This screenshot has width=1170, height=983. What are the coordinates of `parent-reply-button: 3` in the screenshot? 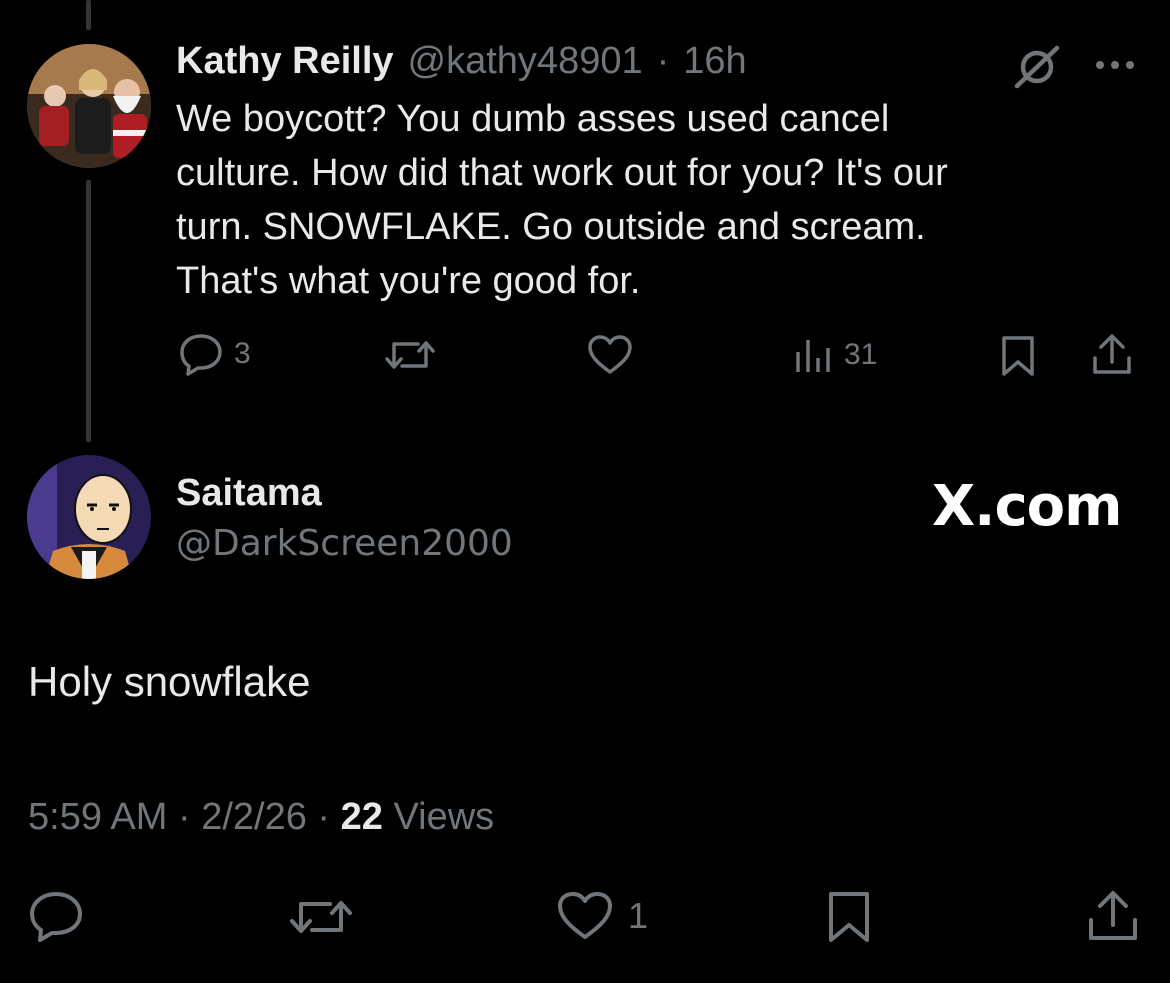 It's located at (214, 354).